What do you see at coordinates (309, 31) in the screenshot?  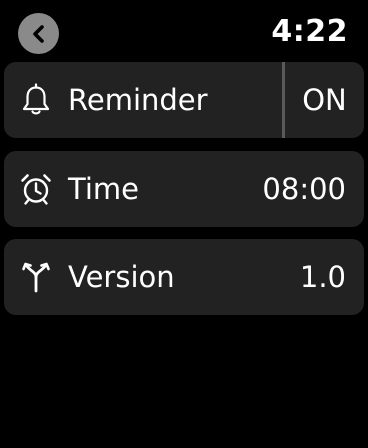 I see `status-time: 4:22` at bounding box center [309, 31].